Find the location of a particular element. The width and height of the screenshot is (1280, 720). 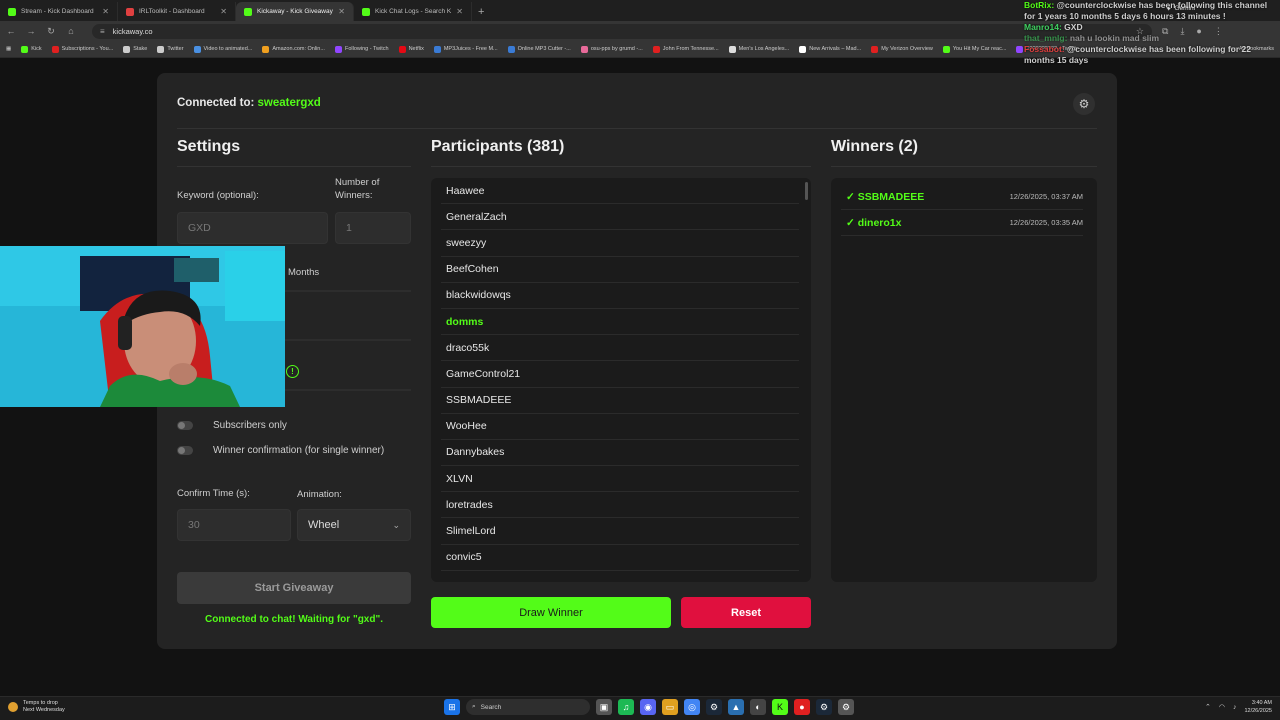

weather-widget: Temps to drop Next Wednesday is located at coordinates (36, 707).